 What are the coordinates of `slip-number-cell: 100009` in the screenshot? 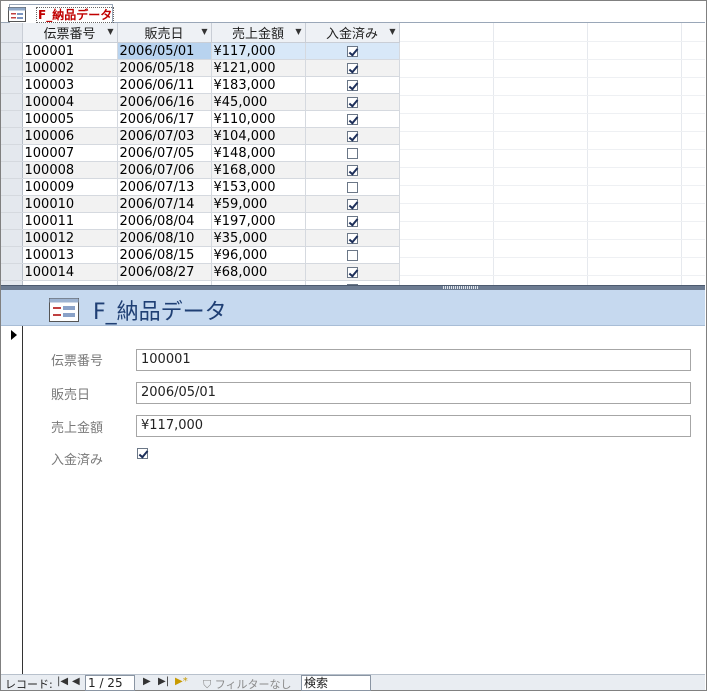 It's located at (70, 187).